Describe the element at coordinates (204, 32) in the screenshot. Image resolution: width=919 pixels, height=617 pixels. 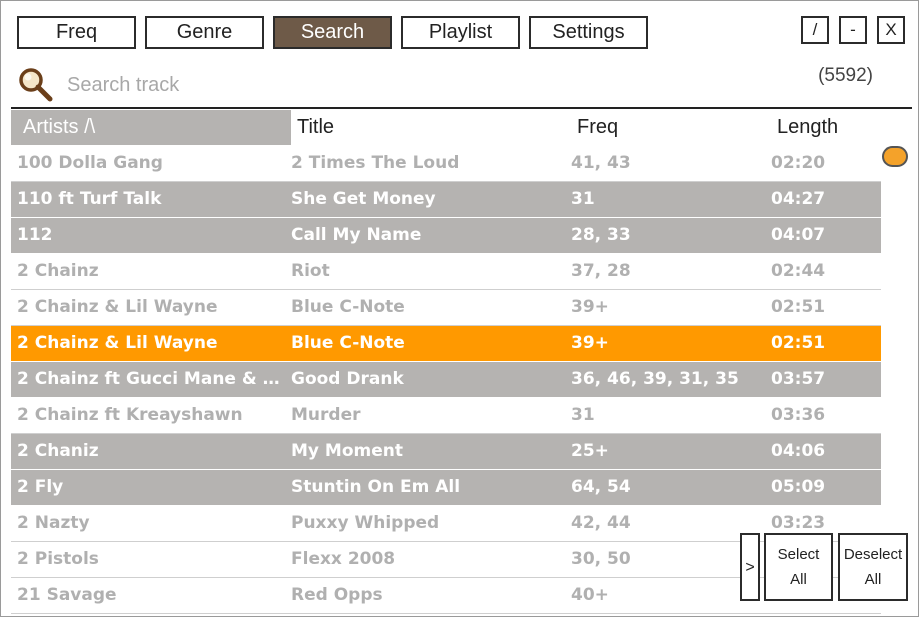
I see `tab-genre: Genre` at that location.